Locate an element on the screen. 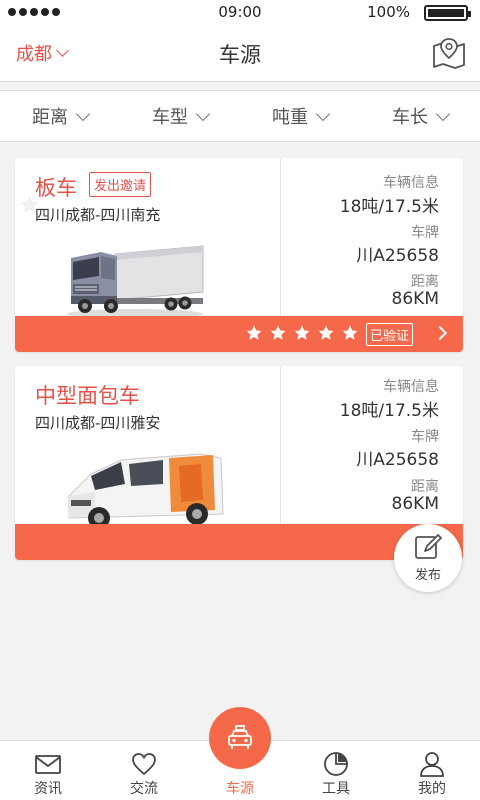 The width and height of the screenshot is (480, 800). active-tab-circle is located at coordinates (240, 738).